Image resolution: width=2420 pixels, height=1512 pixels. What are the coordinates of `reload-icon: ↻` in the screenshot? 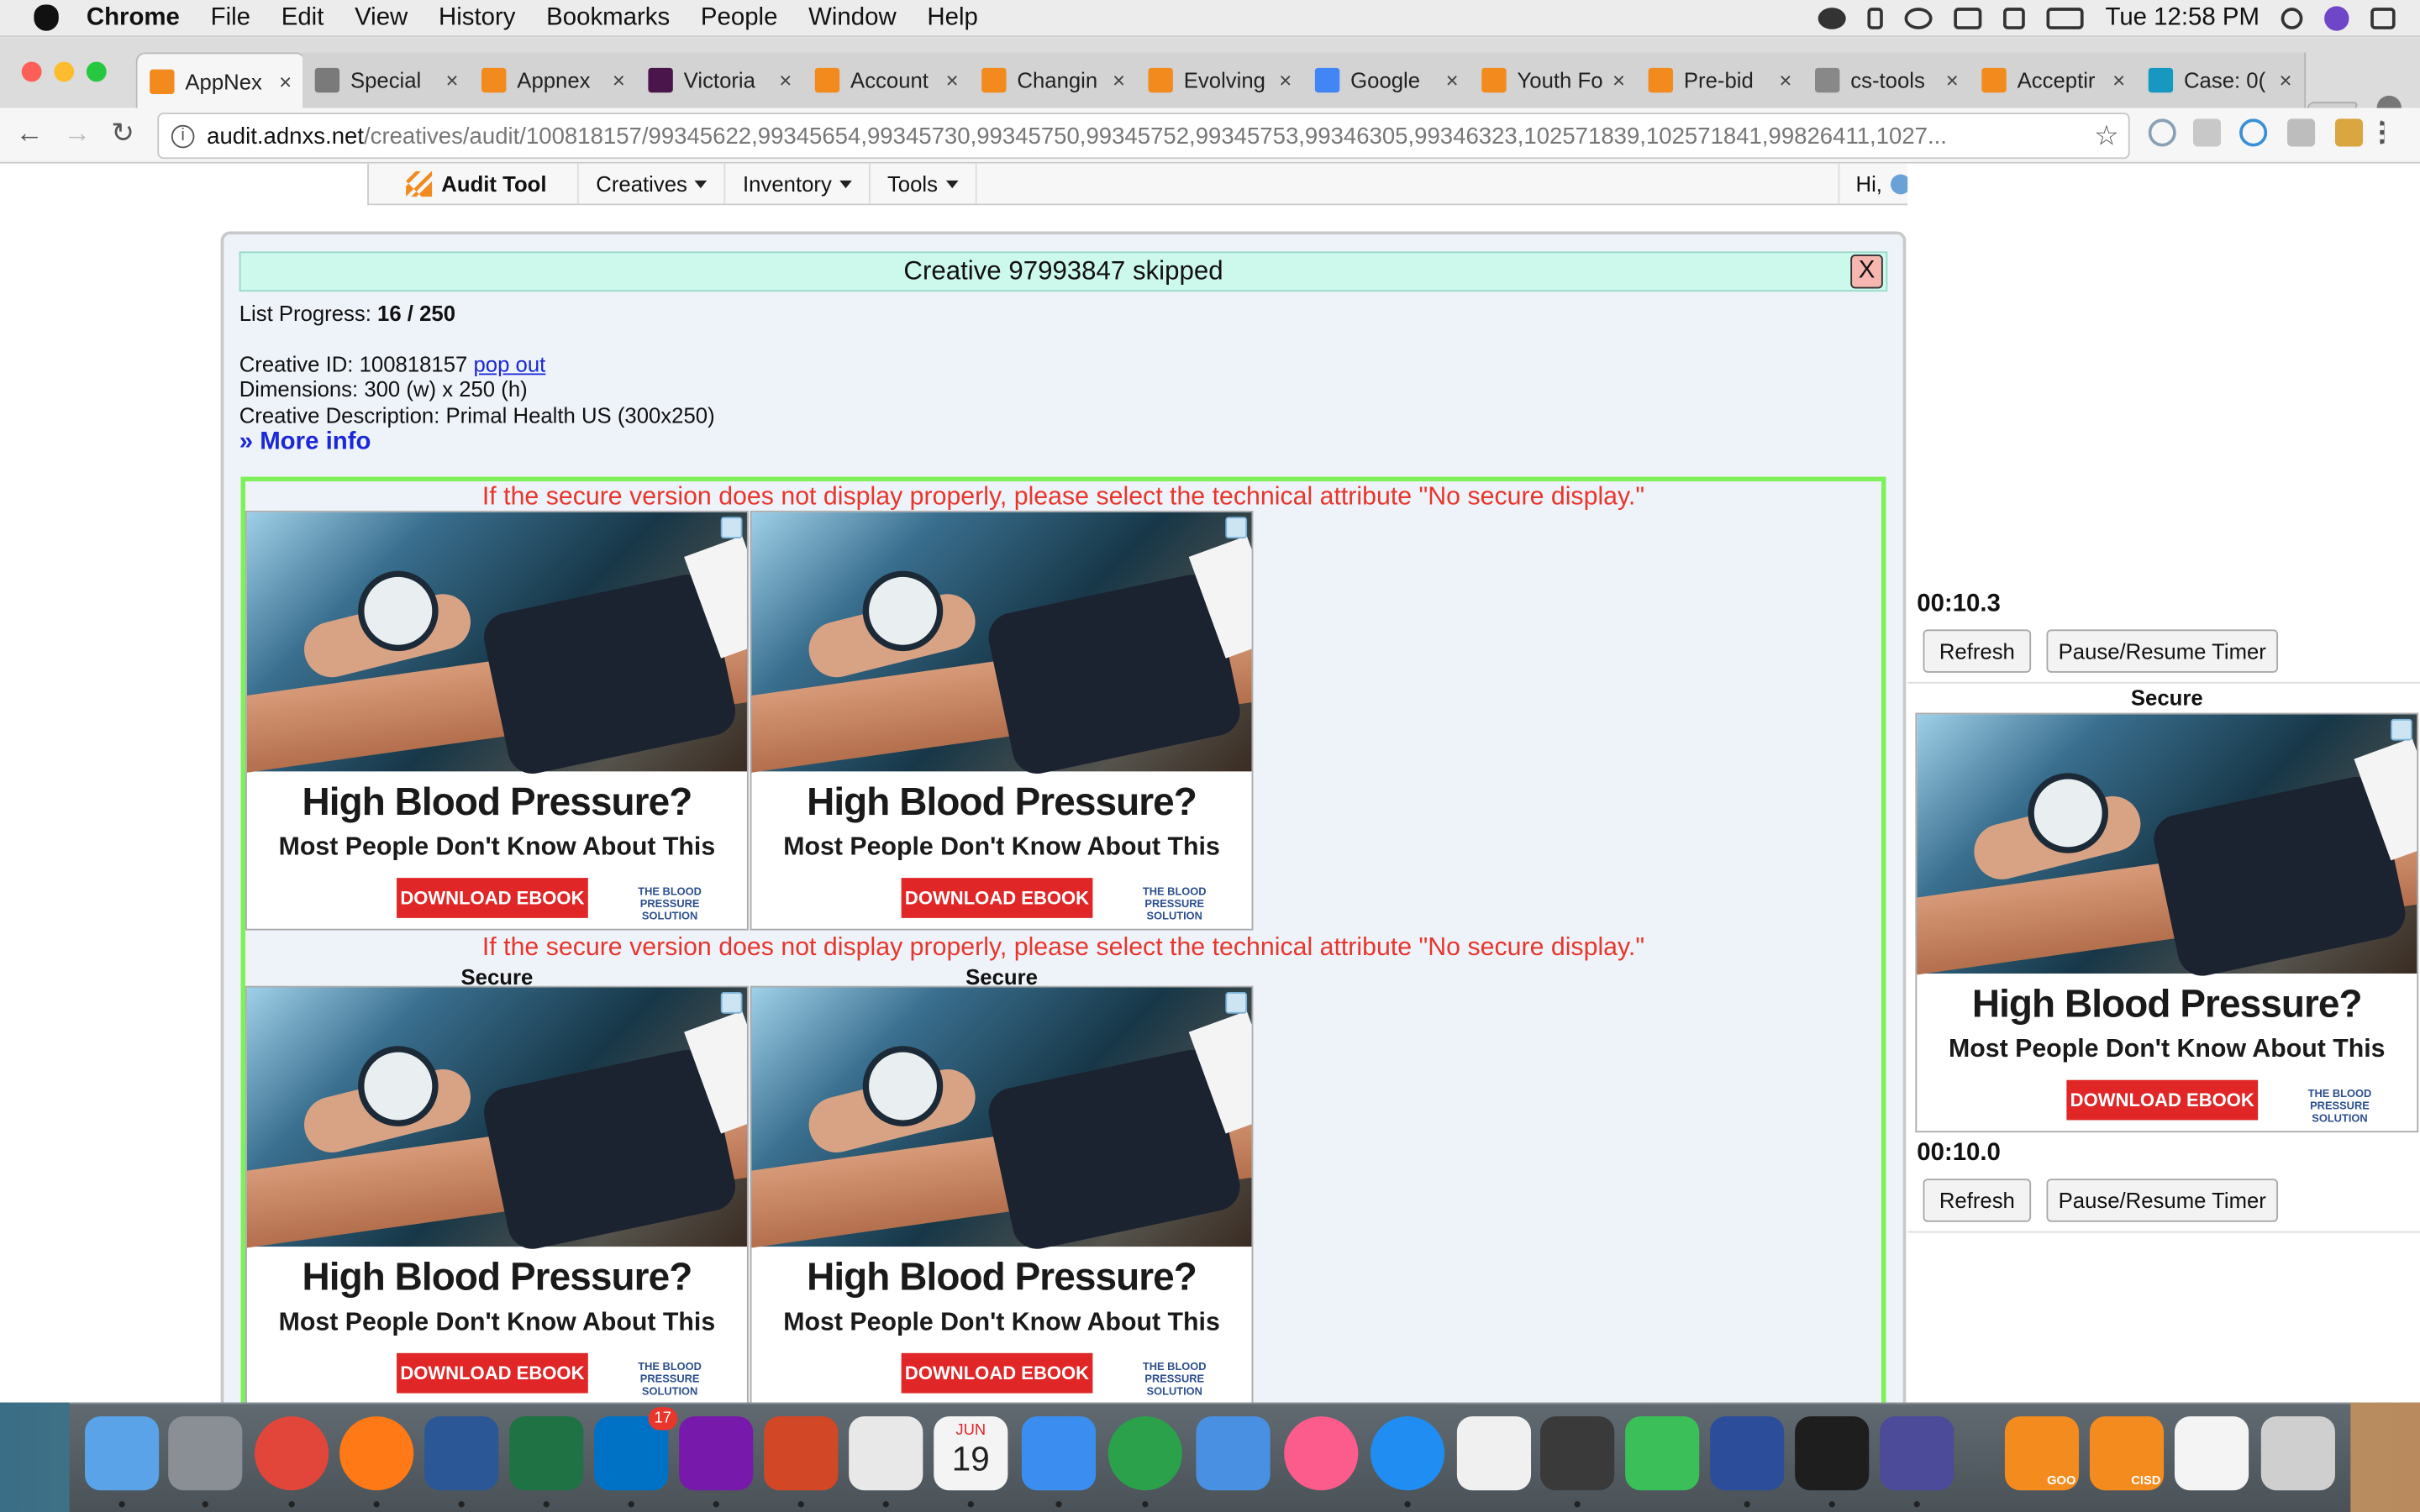 It's located at (123, 134).